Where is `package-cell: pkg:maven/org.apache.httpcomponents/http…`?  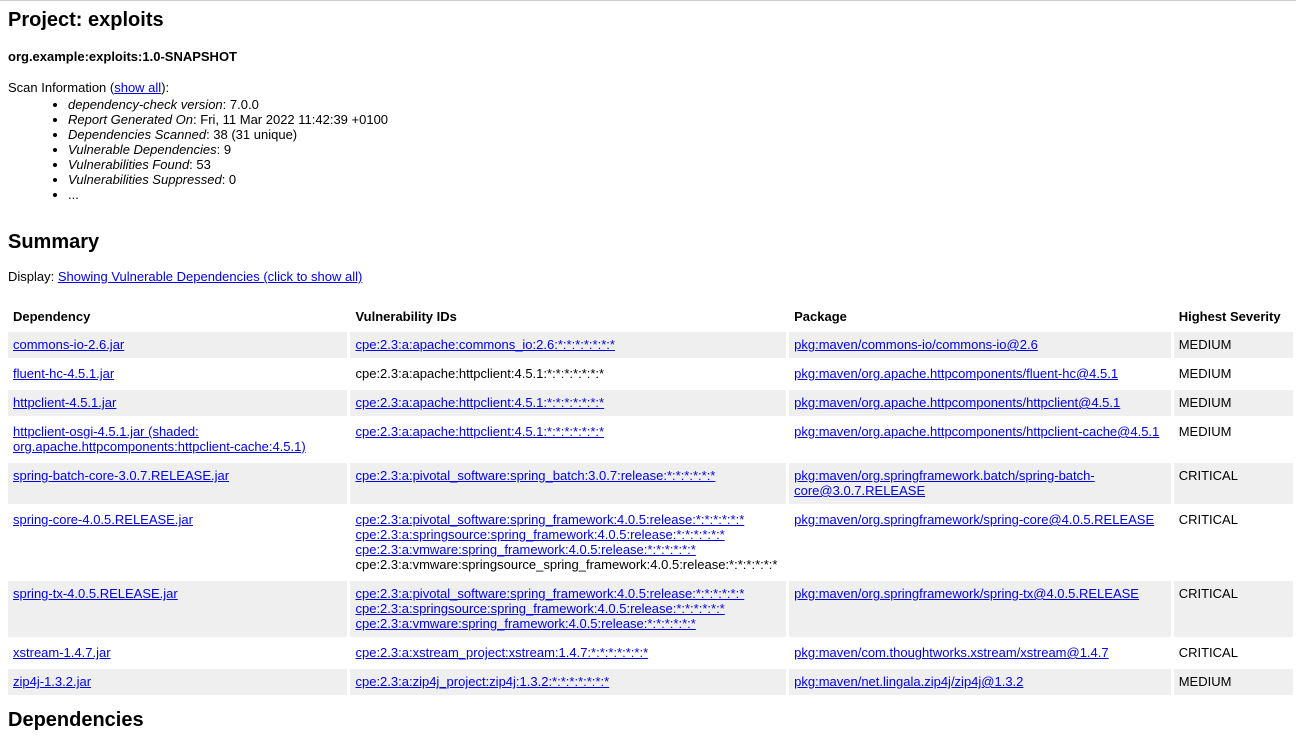 package-cell: pkg:maven/org.apache.httpcomponents/http… is located at coordinates (980, 439).